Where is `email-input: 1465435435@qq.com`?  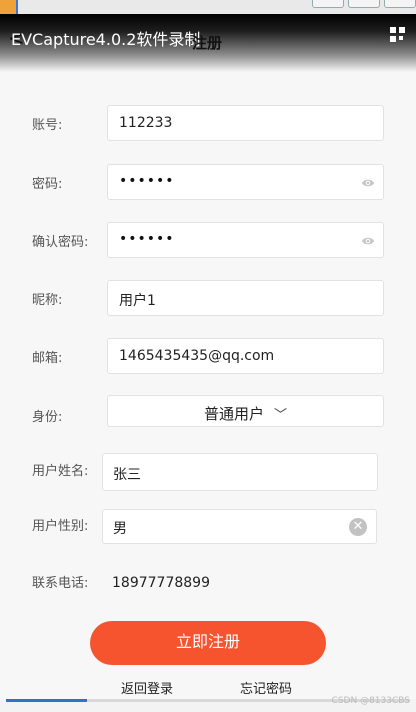
email-input: 1465435435@qq.com is located at coordinates (245, 356).